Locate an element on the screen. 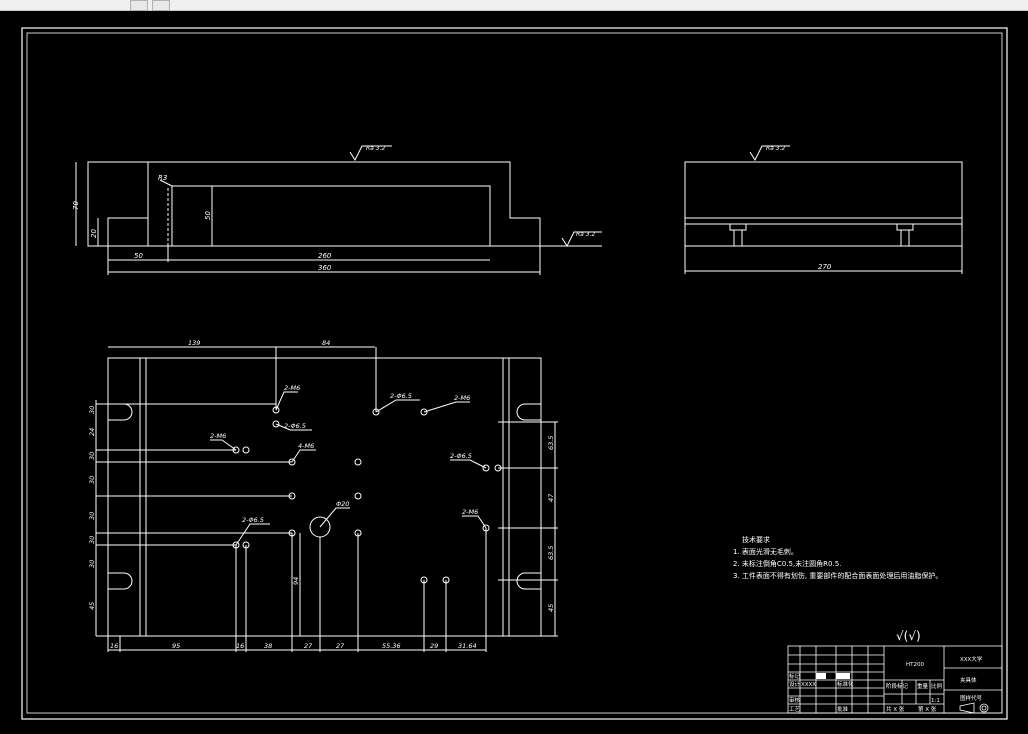 The height and width of the screenshot is (734, 1028). label-std: 标准化 is located at coordinates (845, 684).